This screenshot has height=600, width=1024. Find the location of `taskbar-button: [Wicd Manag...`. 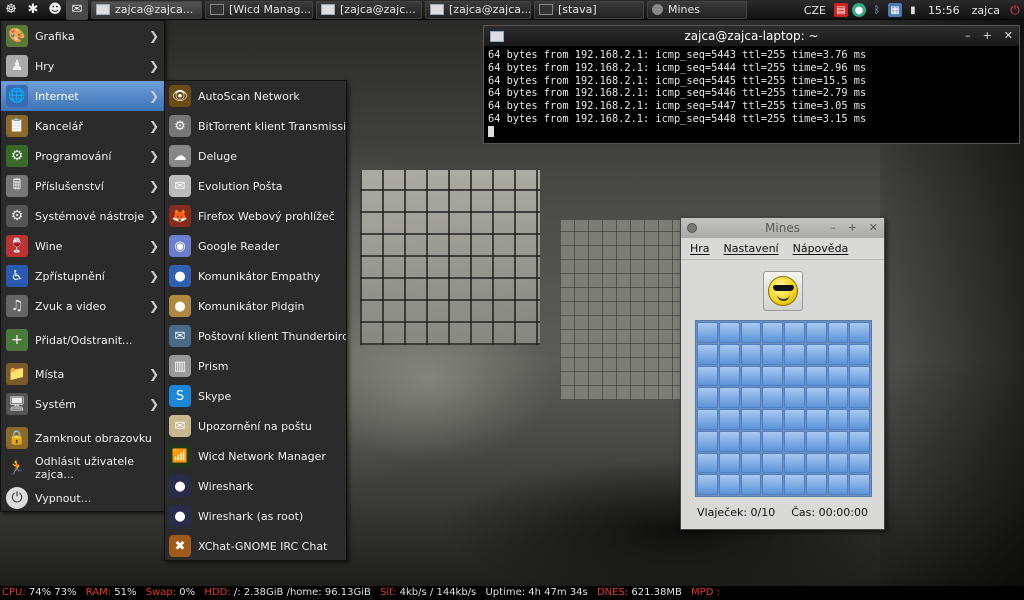

taskbar-button: [Wicd Manag... is located at coordinates (259, 9).